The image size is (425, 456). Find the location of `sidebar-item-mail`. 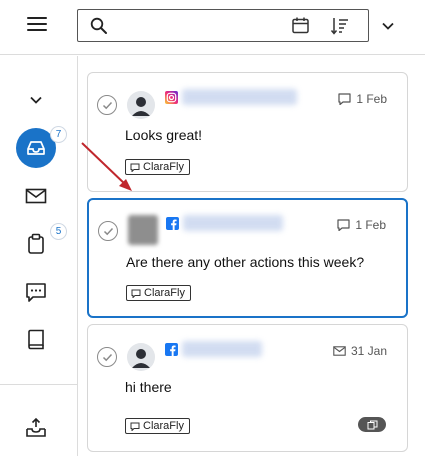

sidebar-item-mail is located at coordinates (36, 196).